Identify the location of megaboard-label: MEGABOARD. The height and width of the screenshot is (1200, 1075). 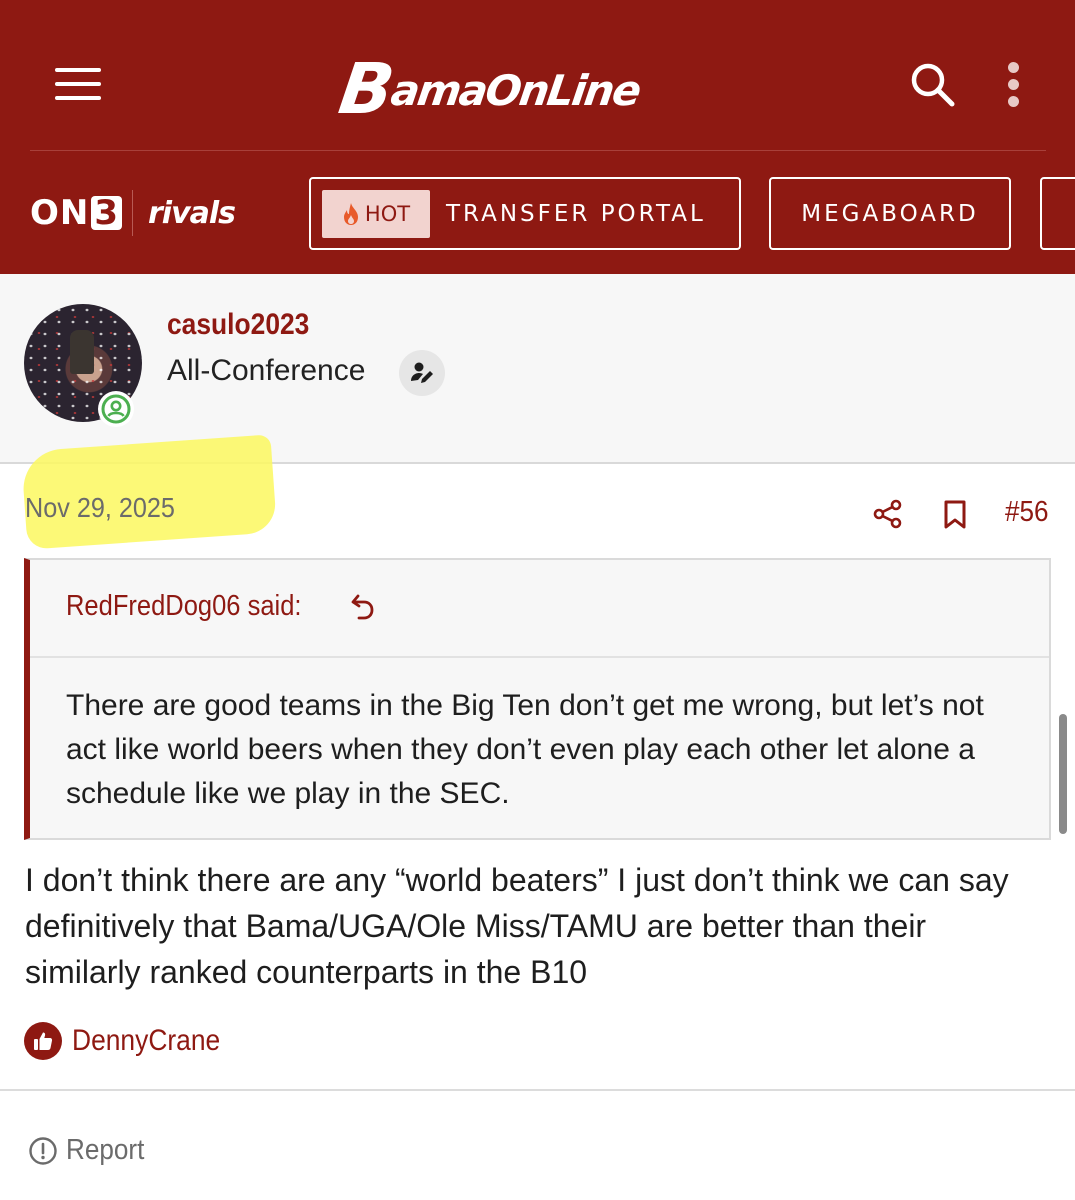
(890, 213).